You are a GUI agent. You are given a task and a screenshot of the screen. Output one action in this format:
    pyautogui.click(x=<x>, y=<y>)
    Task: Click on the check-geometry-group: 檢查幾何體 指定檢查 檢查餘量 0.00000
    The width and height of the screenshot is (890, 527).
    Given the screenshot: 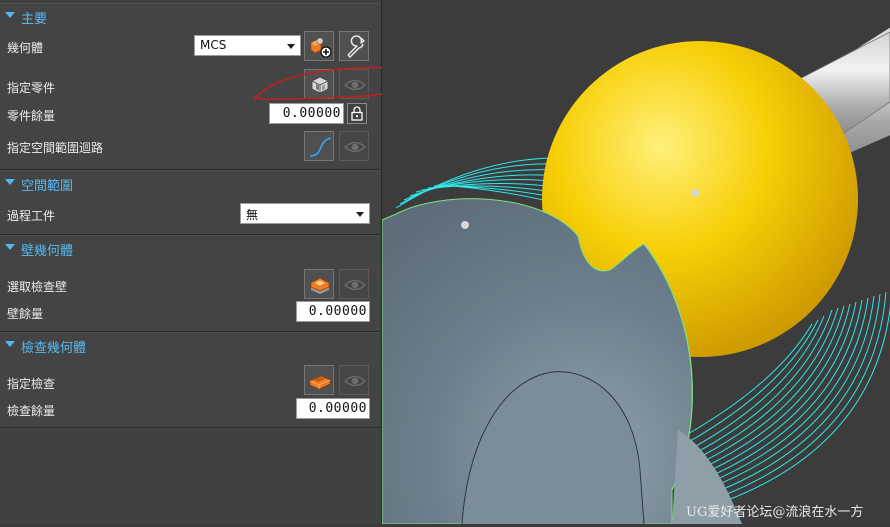 What is the action you would take?
    pyautogui.click(x=190, y=380)
    